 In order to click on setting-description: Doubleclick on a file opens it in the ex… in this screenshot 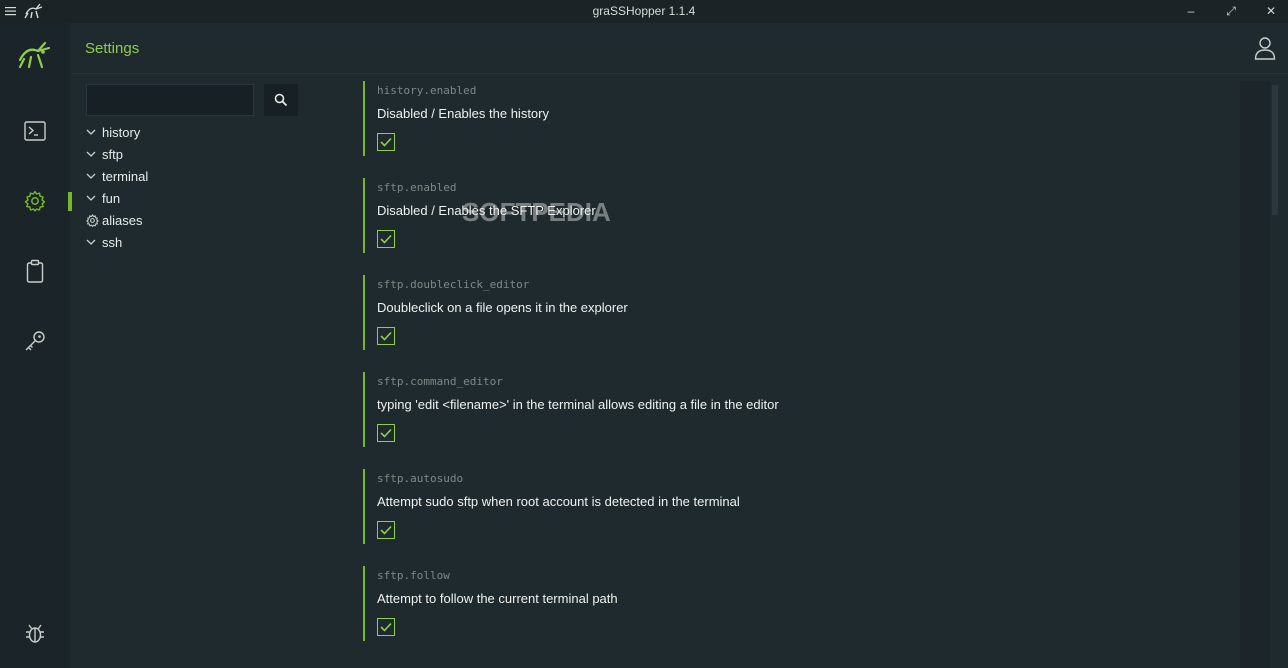, I will do `click(502, 307)`.